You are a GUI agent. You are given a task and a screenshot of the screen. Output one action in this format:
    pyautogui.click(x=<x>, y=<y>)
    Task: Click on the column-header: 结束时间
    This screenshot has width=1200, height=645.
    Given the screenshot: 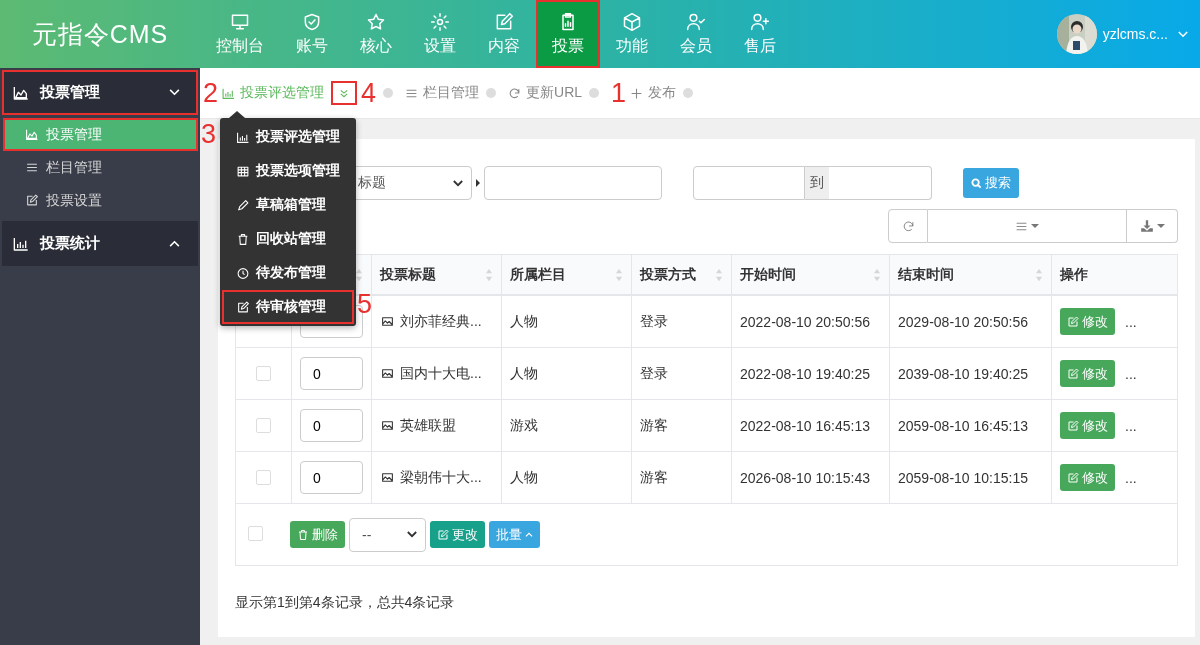 What is the action you would take?
    pyautogui.click(x=970, y=275)
    